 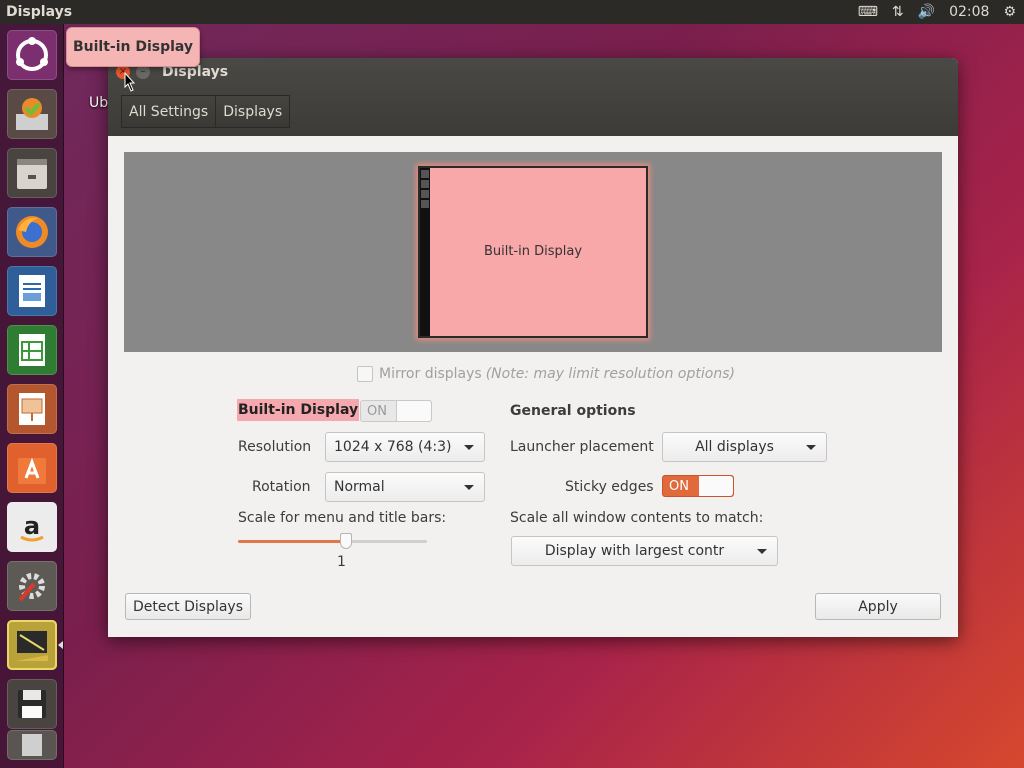 I want to click on resolution-value: 1024 x 768 (4:3), so click(x=393, y=447).